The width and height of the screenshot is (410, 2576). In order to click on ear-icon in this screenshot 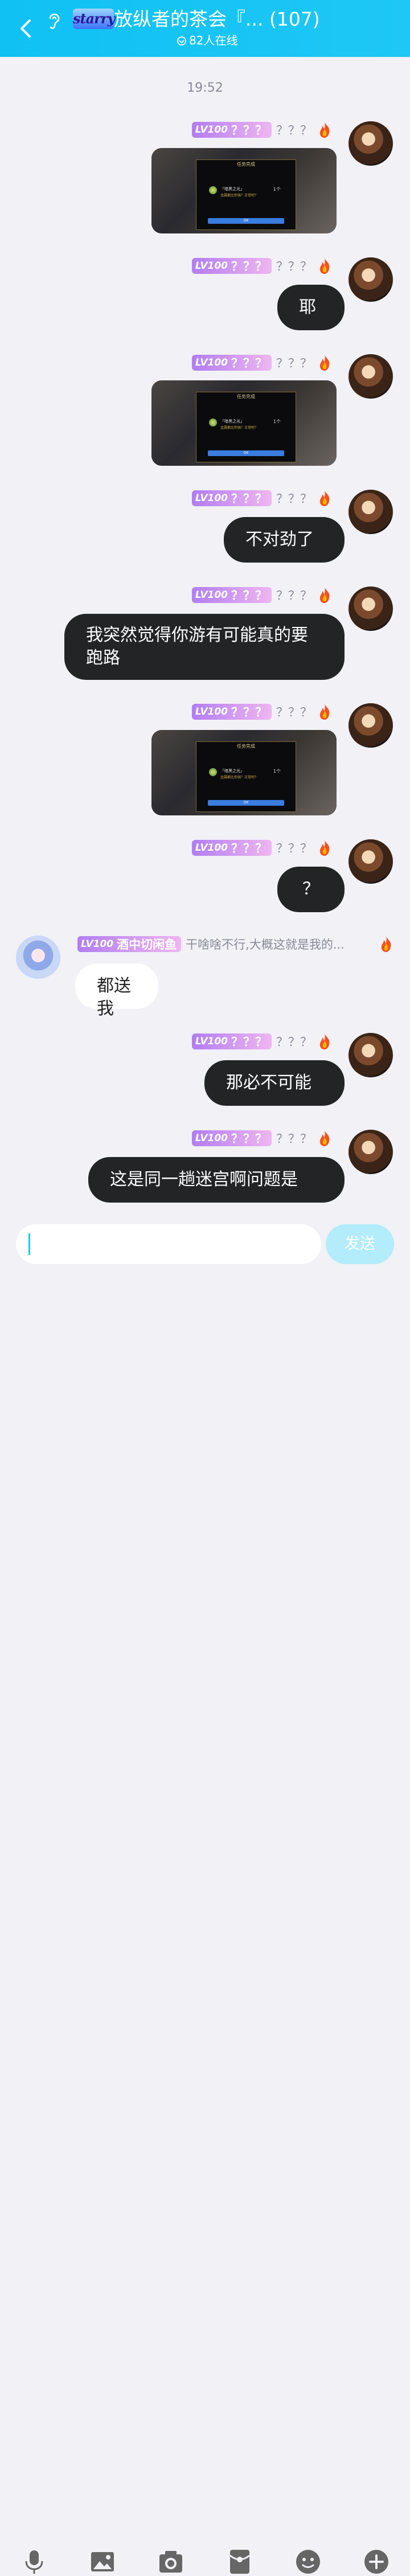, I will do `click(54, 20)`.